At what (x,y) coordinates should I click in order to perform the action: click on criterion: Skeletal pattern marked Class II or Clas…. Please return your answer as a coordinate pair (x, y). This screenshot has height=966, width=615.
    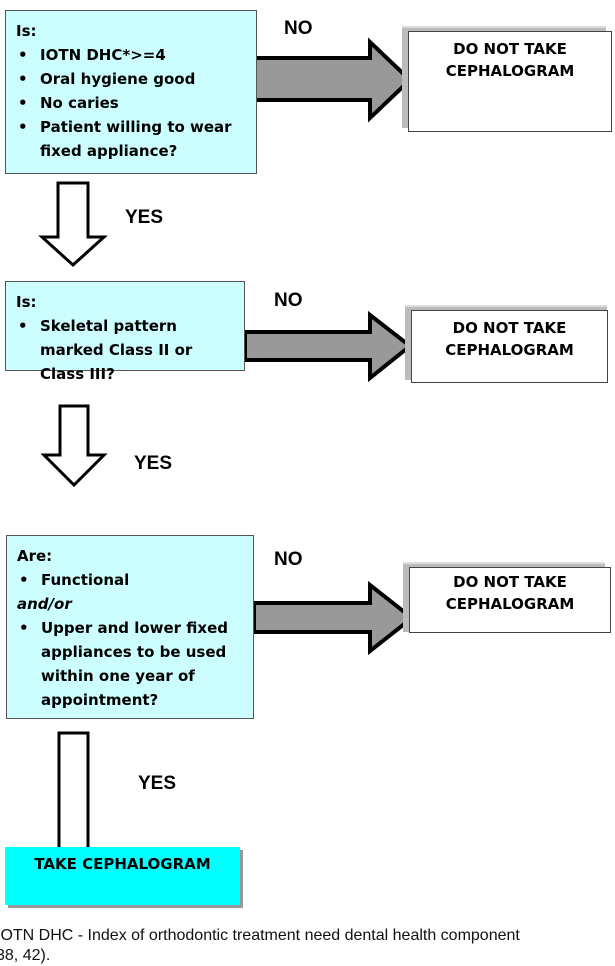
    Looking at the image, I should click on (125, 350).